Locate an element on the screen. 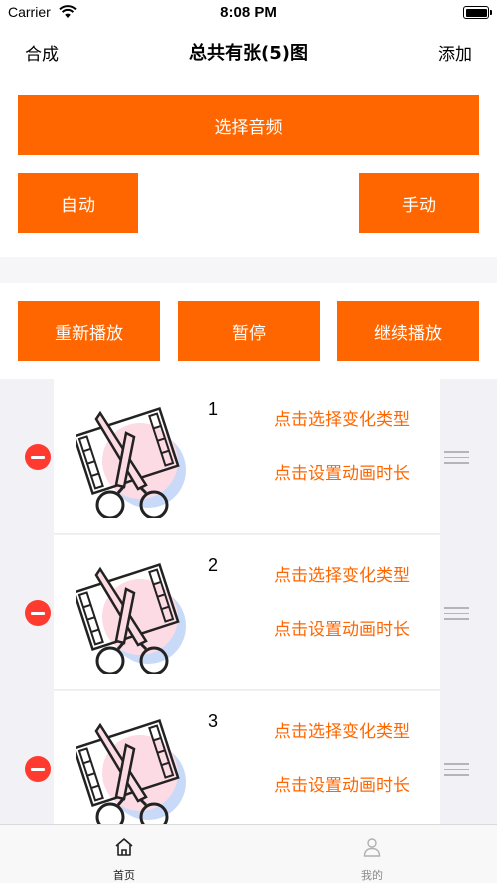 This screenshot has width=497, height=883. battery-icon is located at coordinates (477, 12).